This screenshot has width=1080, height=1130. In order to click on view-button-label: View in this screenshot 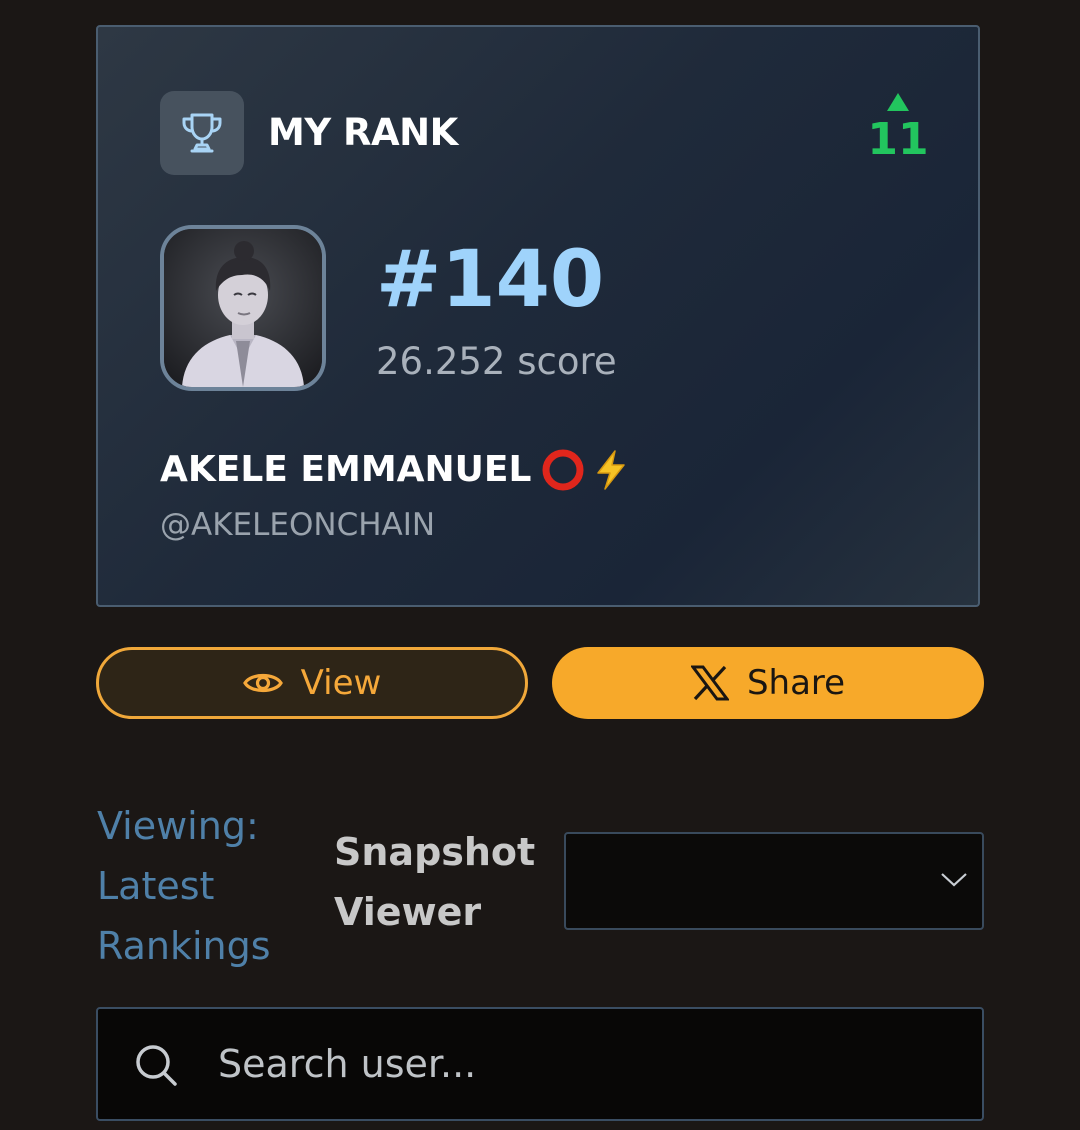, I will do `click(341, 683)`.